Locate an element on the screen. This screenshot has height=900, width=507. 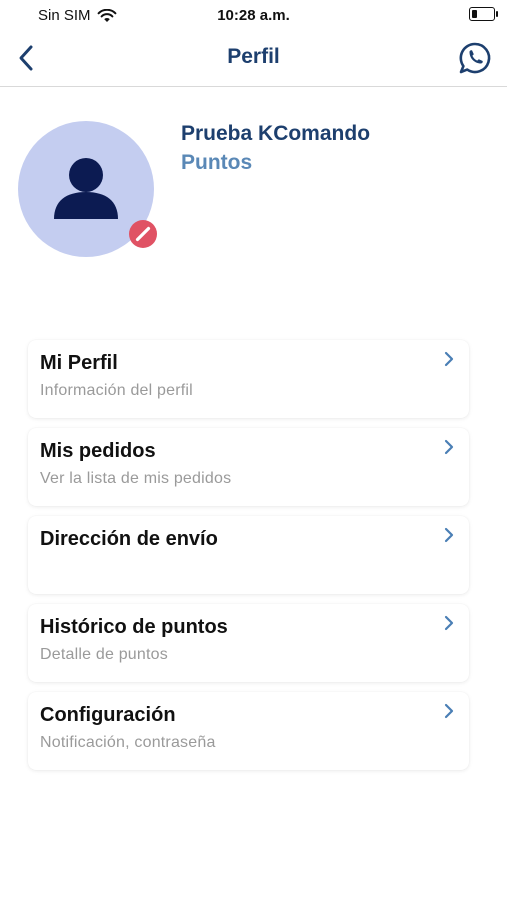
menu-item-title: Dirección de envío is located at coordinates (129, 539).